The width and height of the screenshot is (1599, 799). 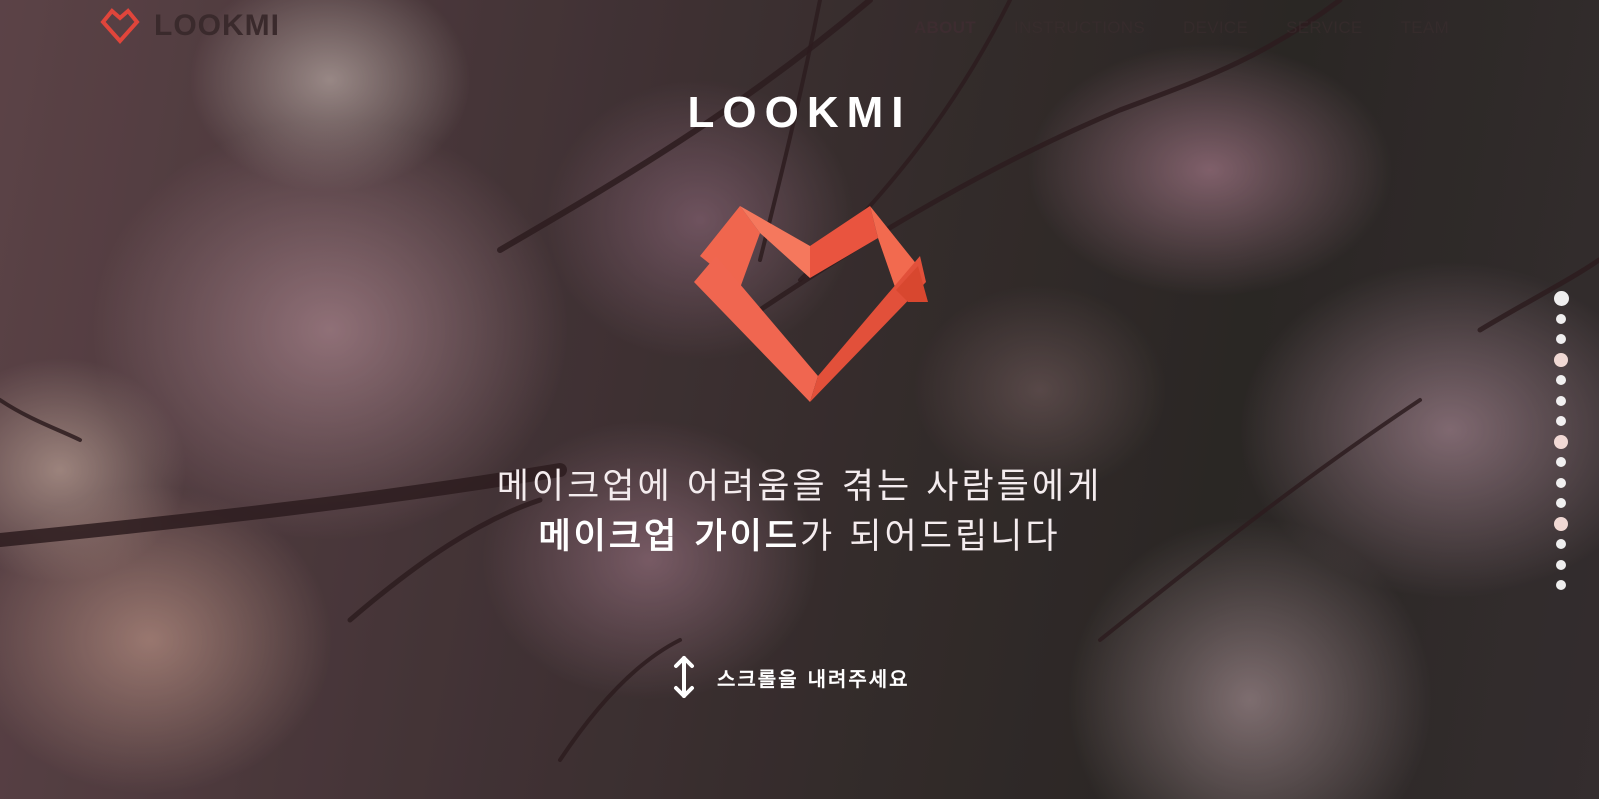 I want to click on tagline-line-2: 메이크업 가이드가 되어드립니다, so click(x=799, y=537).